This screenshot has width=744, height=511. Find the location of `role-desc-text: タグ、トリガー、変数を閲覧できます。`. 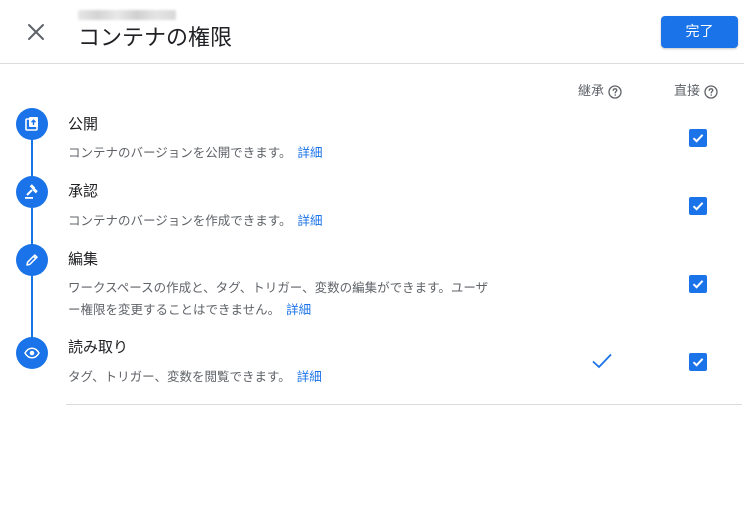

role-desc-text: タグ、トリガー、変数を閲覧できます。 is located at coordinates (179, 376).